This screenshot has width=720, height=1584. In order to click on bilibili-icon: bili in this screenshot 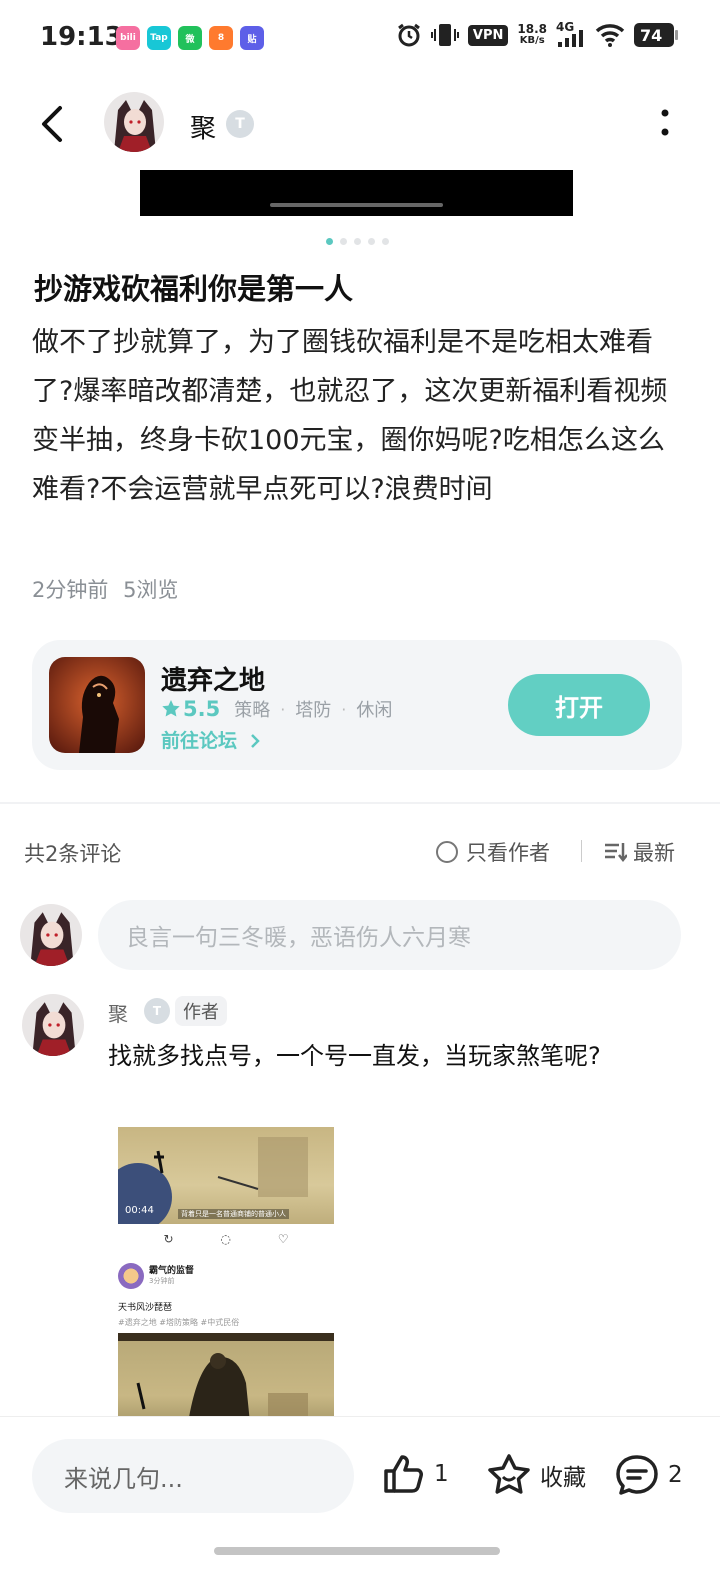, I will do `click(128, 38)`.